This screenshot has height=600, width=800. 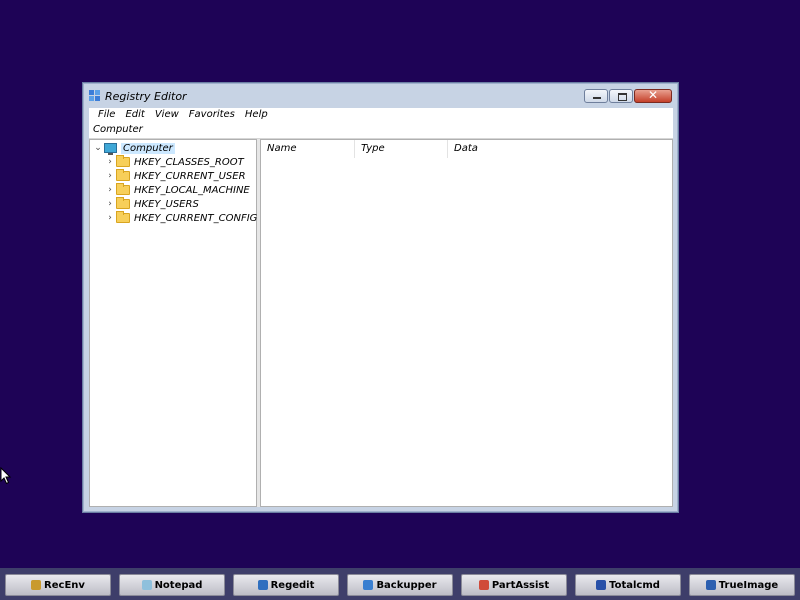 I want to click on close-button: ✕, so click(x=653, y=95).